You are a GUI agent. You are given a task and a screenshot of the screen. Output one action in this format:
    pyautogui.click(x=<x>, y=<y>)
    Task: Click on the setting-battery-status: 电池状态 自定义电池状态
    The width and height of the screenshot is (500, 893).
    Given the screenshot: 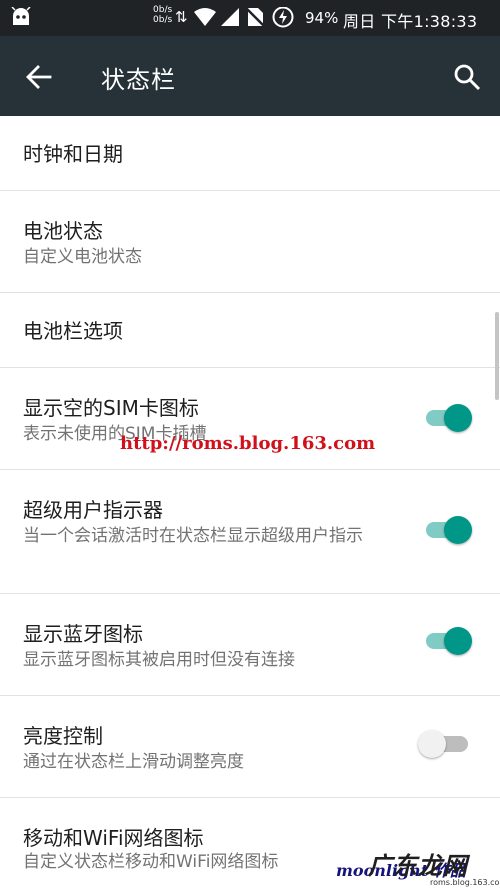 What is the action you would take?
    pyautogui.click(x=250, y=242)
    